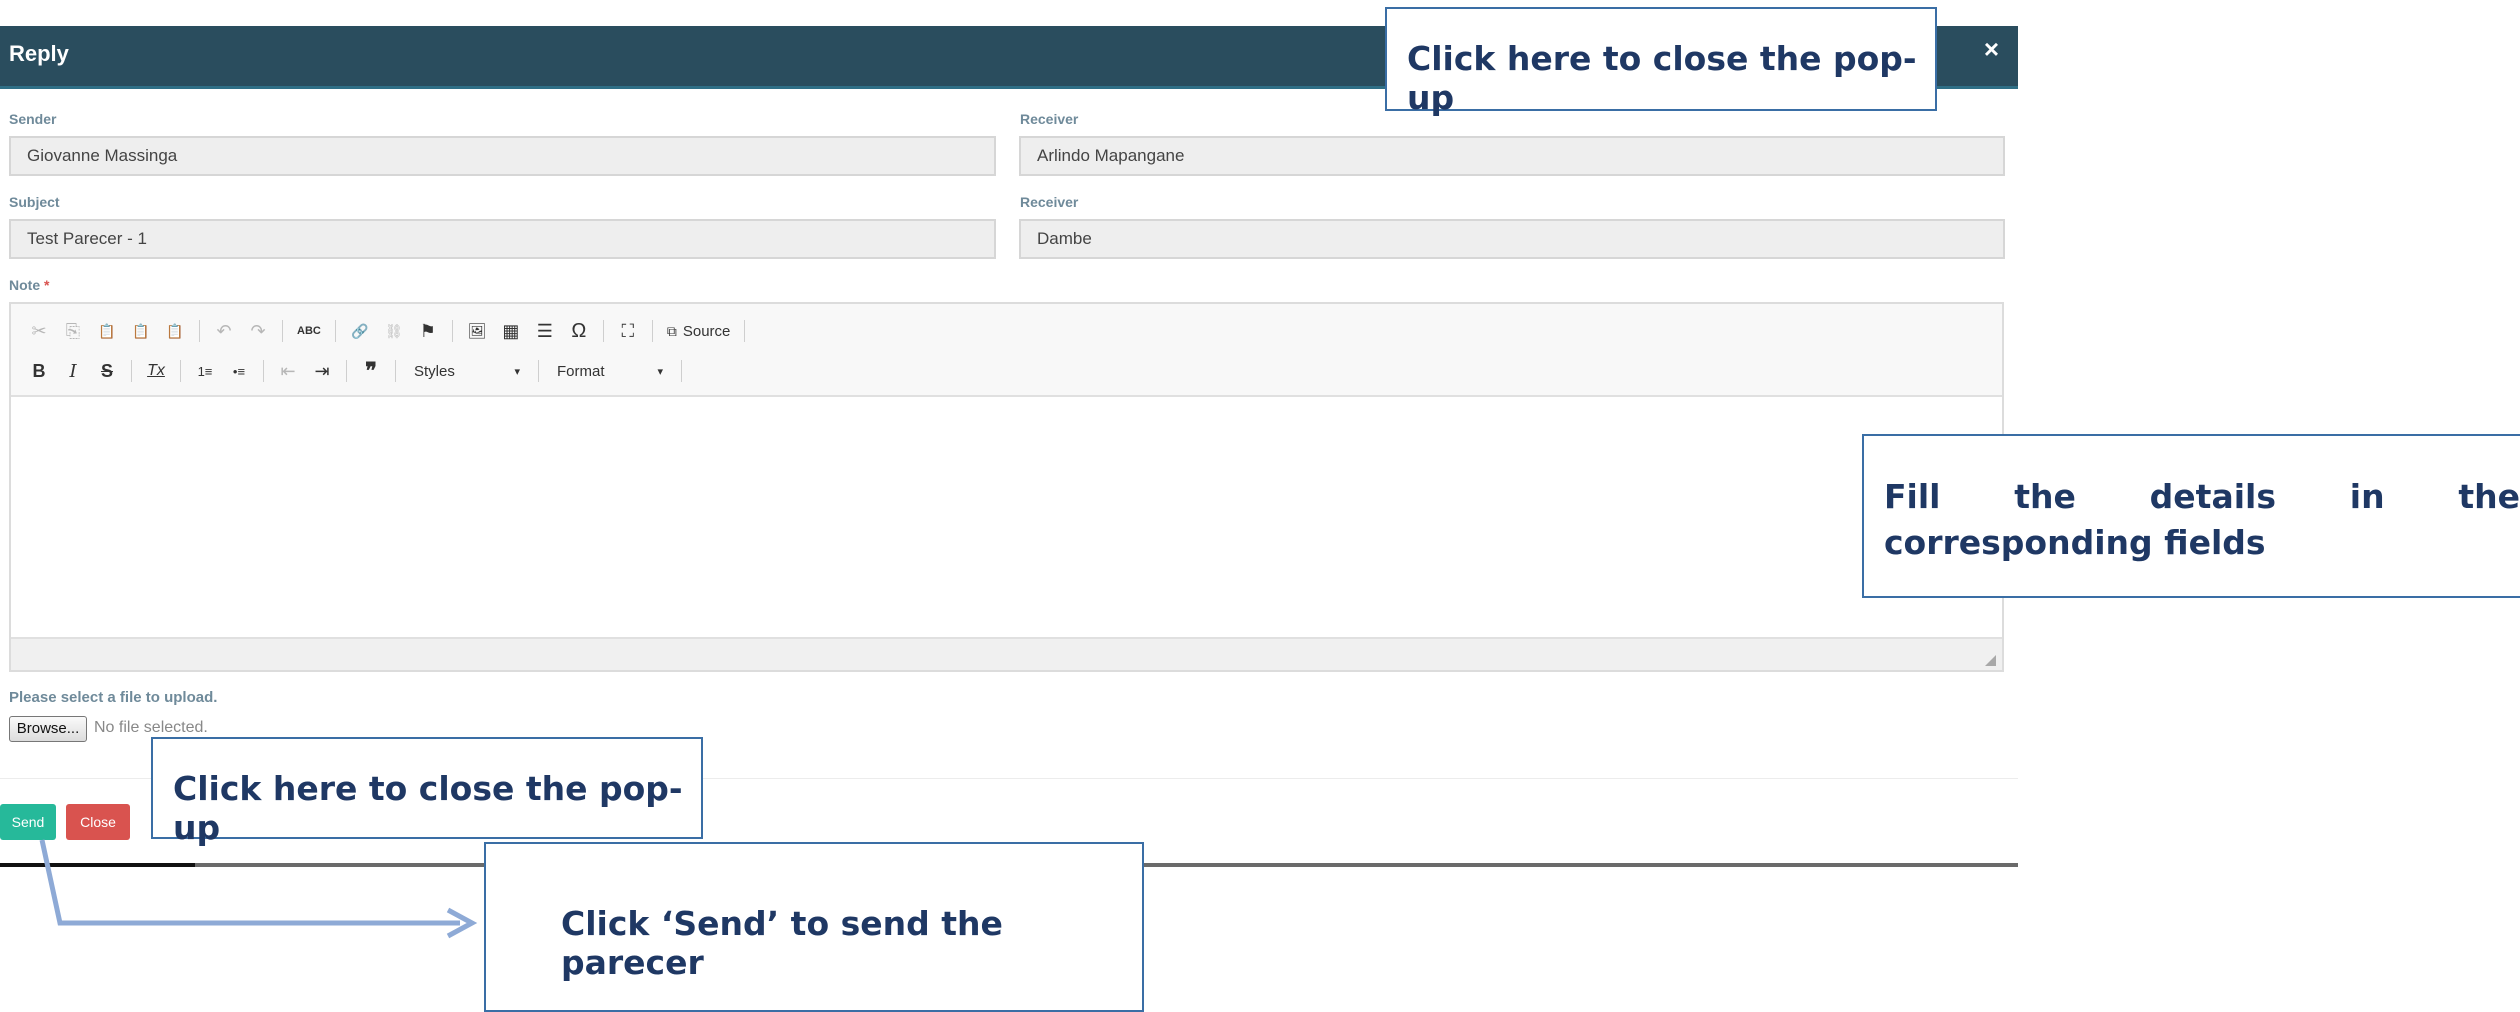  Describe the element at coordinates (107, 331) in the screenshot. I see `paste-icon: 📋` at that location.